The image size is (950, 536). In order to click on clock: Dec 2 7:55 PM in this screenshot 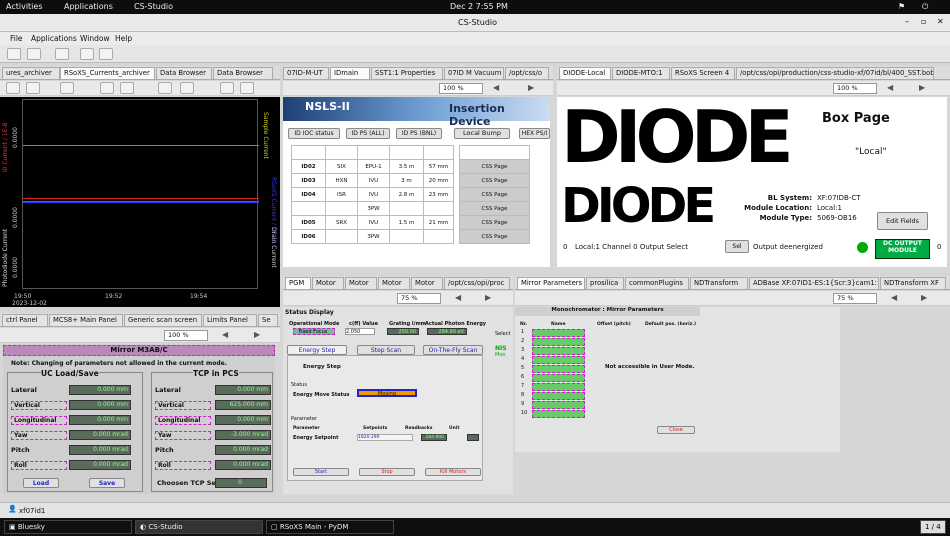, I will do `click(479, 6)`.